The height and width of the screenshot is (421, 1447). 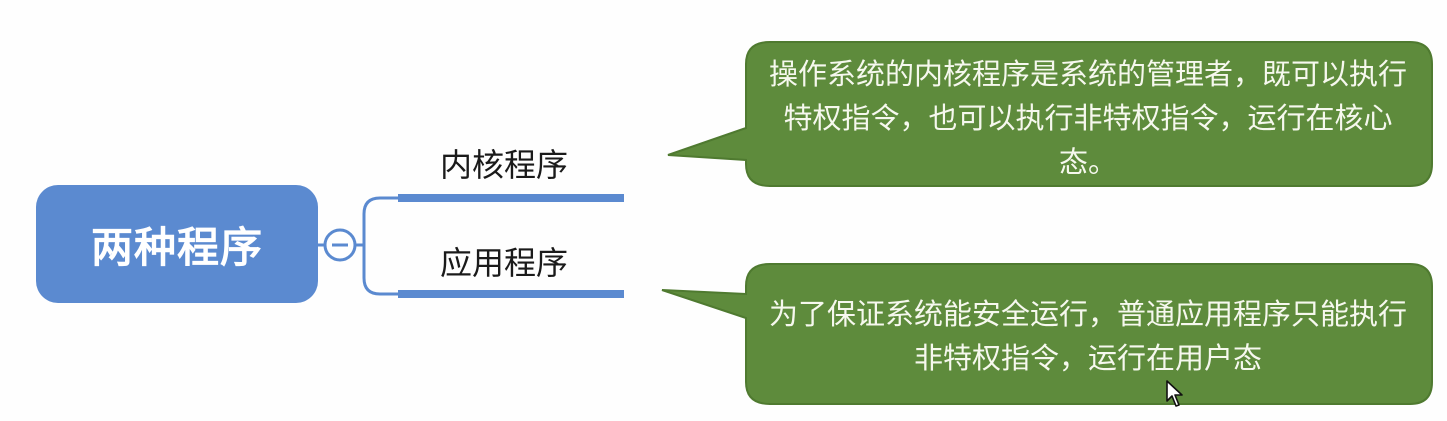 What do you see at coordinates (381, 270) in the screenshot?
I see `branch-curve-app` at bounding box center [381, 270].